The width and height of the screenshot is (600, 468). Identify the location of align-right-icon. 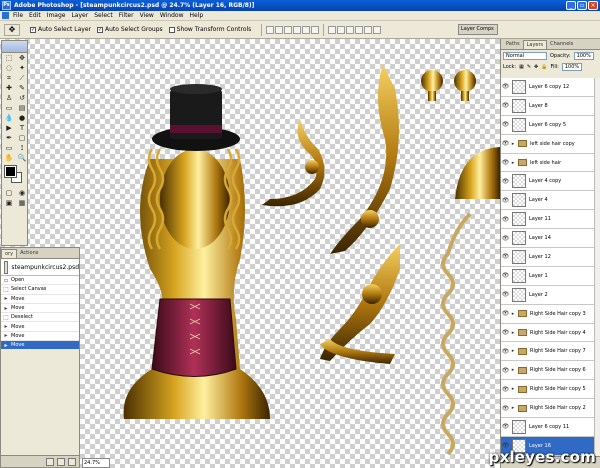
(315, 29).